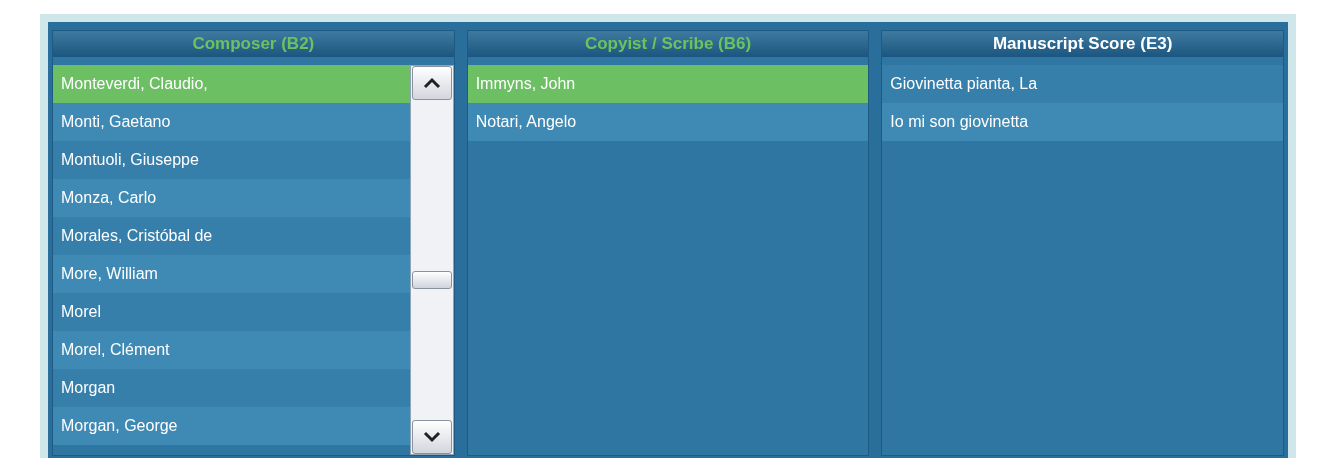 The image size is (1324, 458). I want to click on scroll-down-button, so click(431, 437).